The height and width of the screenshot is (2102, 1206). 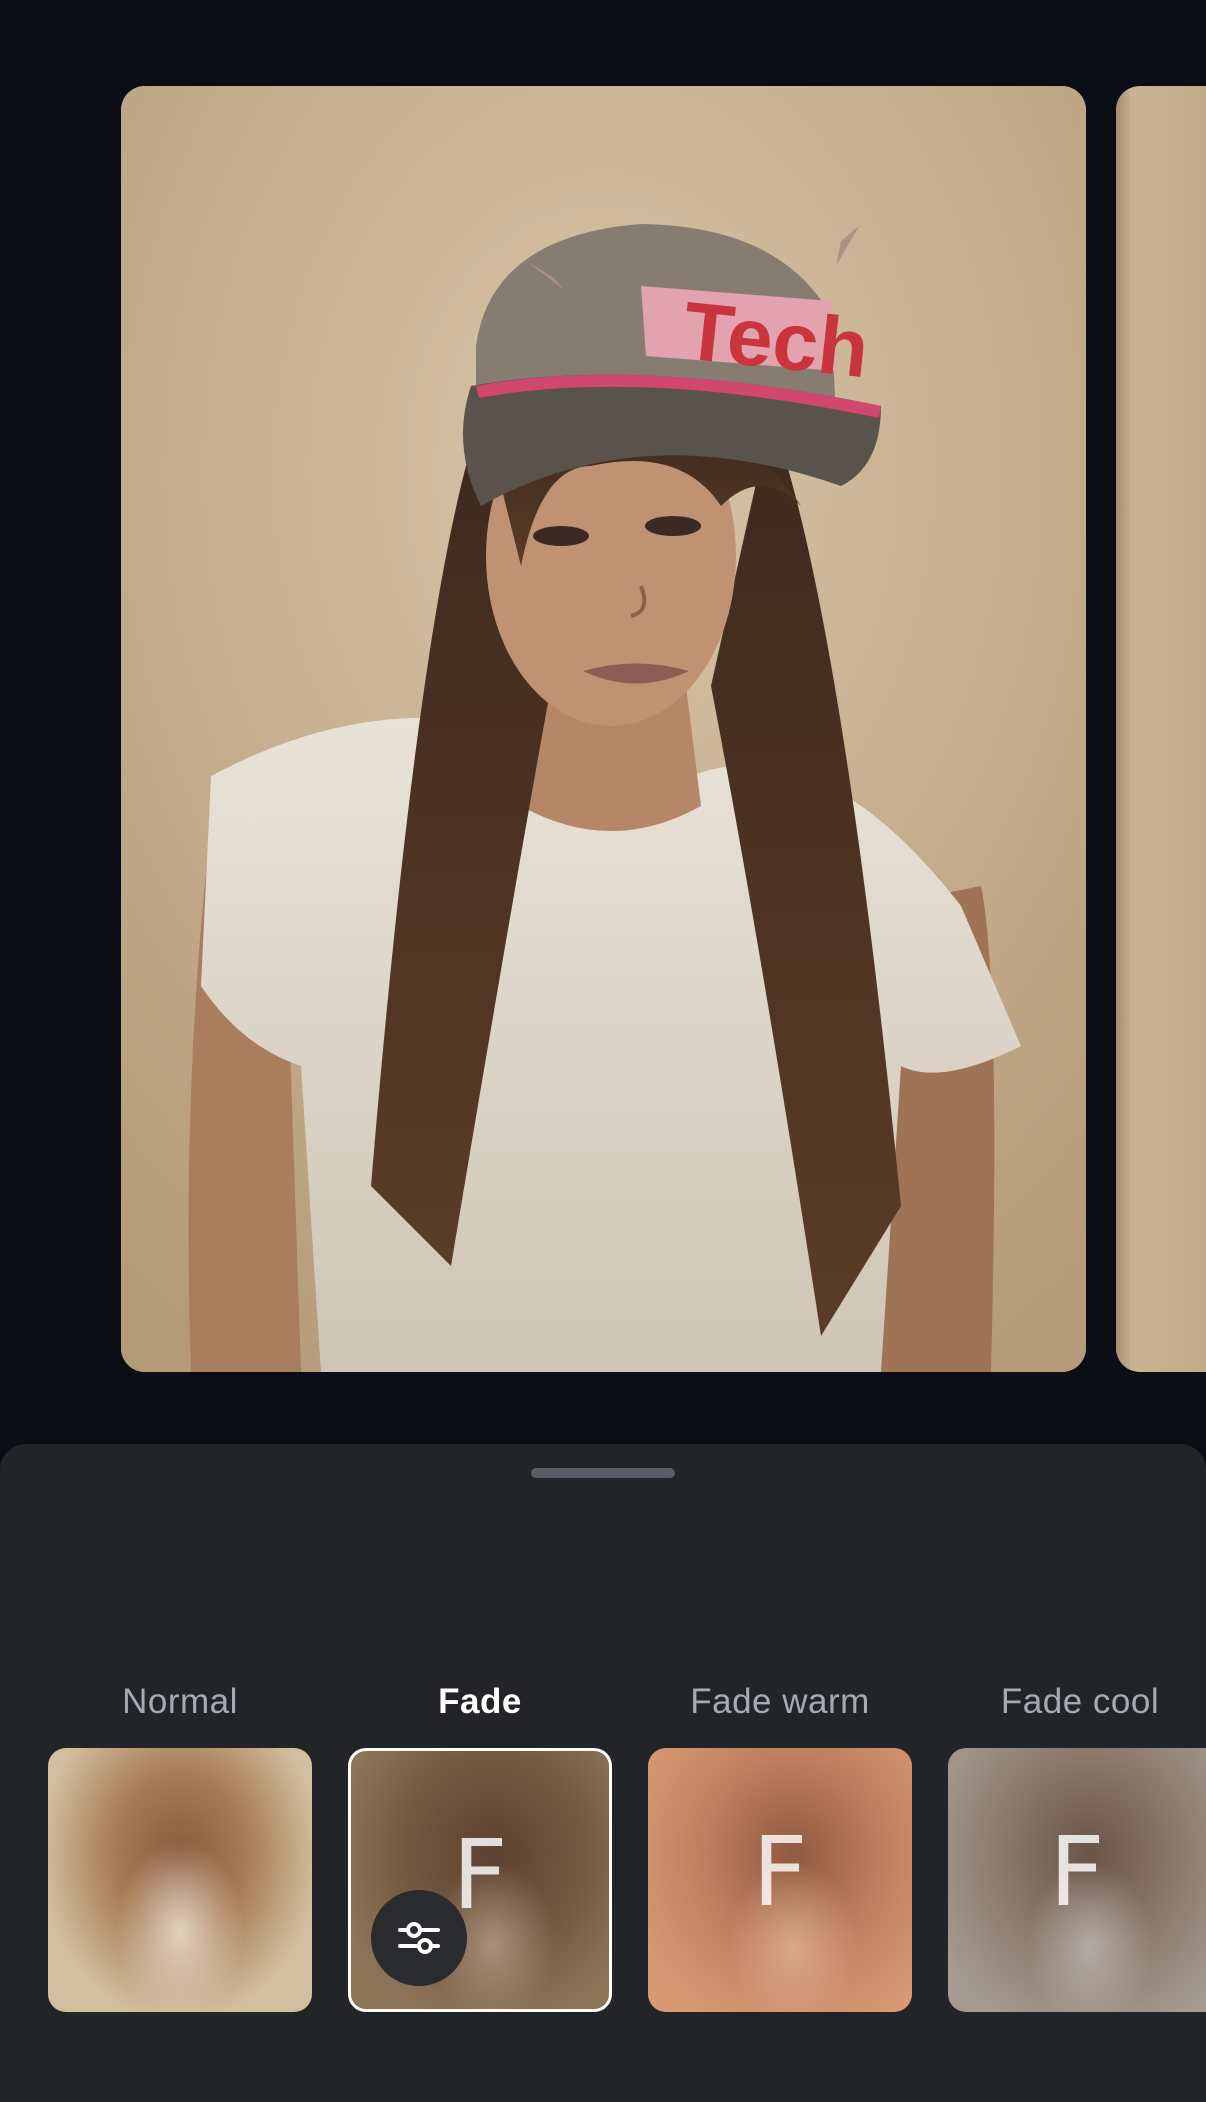 I want to click on filter-label-normal: Normal, so click(x=180, y=1701).